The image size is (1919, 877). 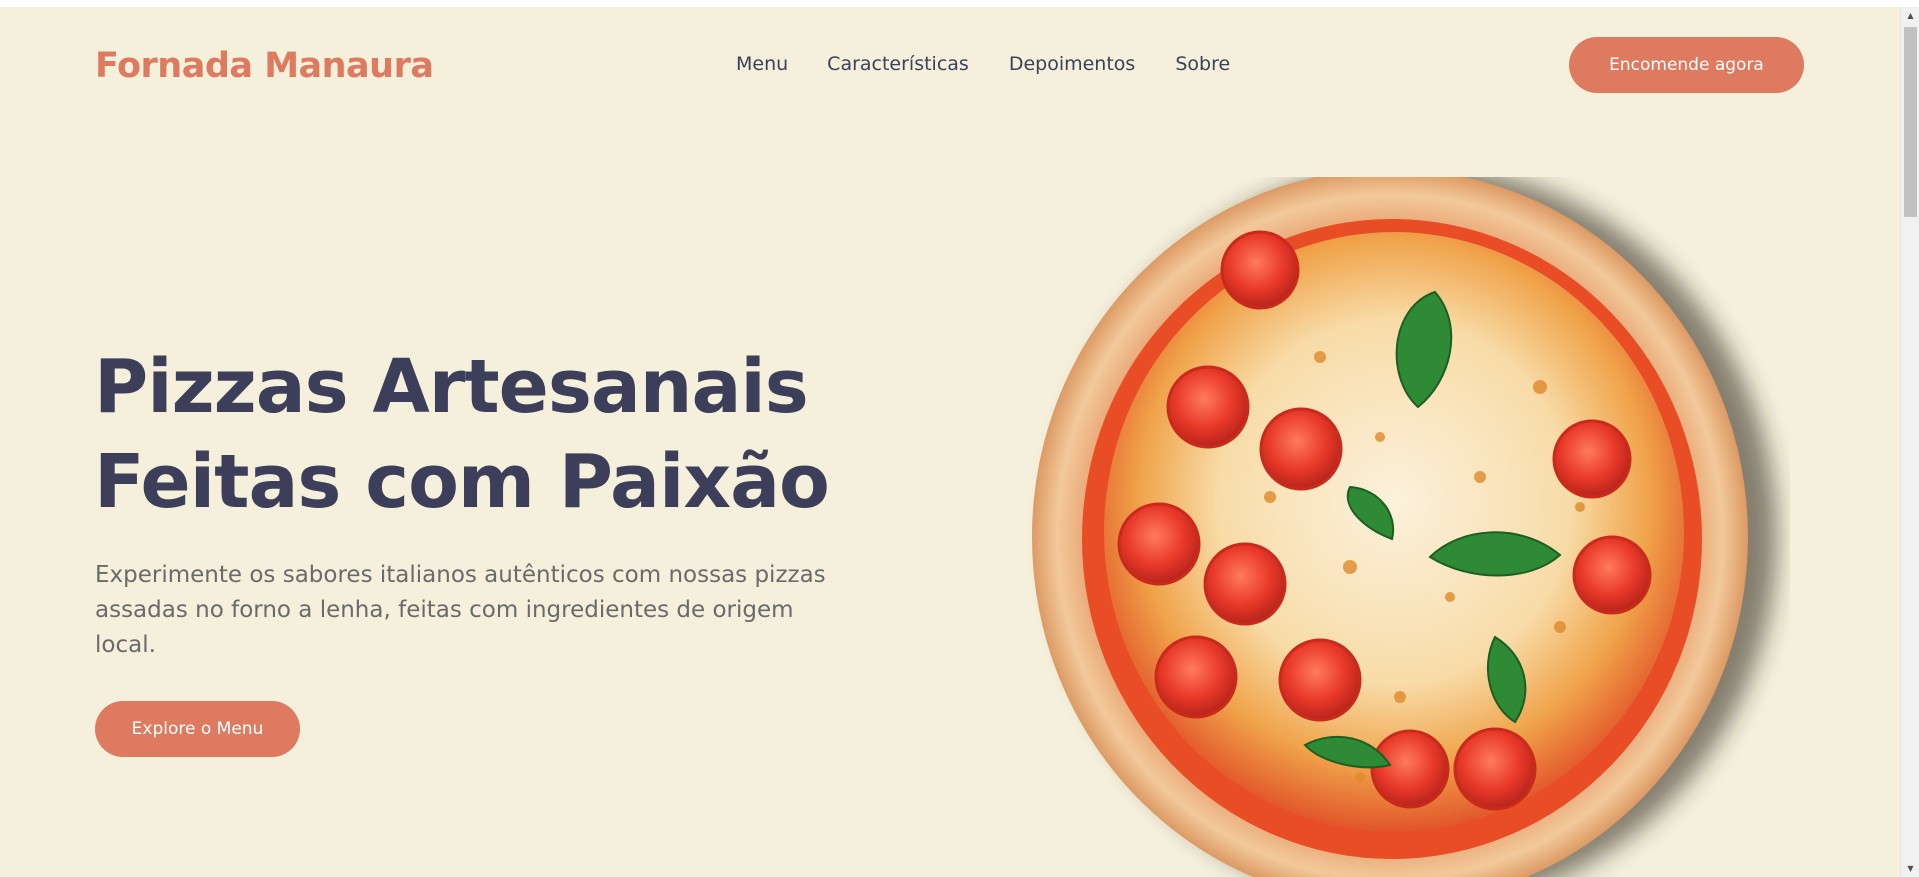 What do you see at coordinates (1072, 64) in the screenshot?
I see `nav-link-depoimentos: Depoimentos` at bounding box center [1072, 64].